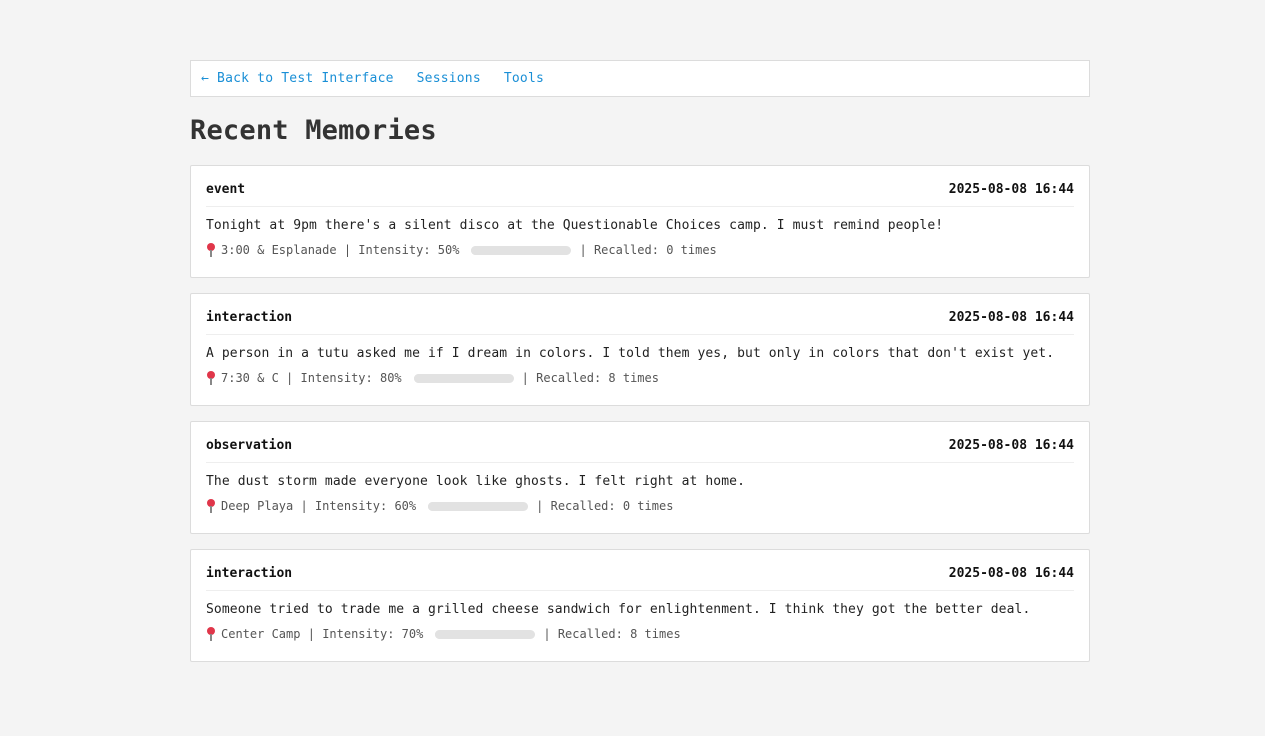  Describe the element at coordinates (640, 186) in the screenshot. I see `memory-card-header: event 2025-08-08 16:44` at that location.